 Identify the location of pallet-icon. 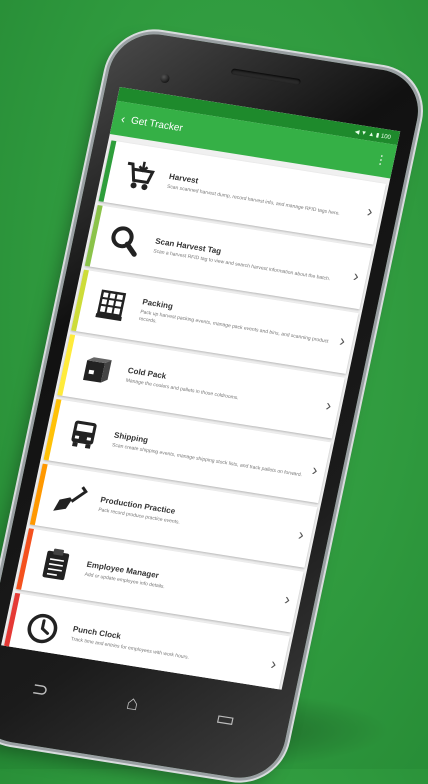
(111, 305).